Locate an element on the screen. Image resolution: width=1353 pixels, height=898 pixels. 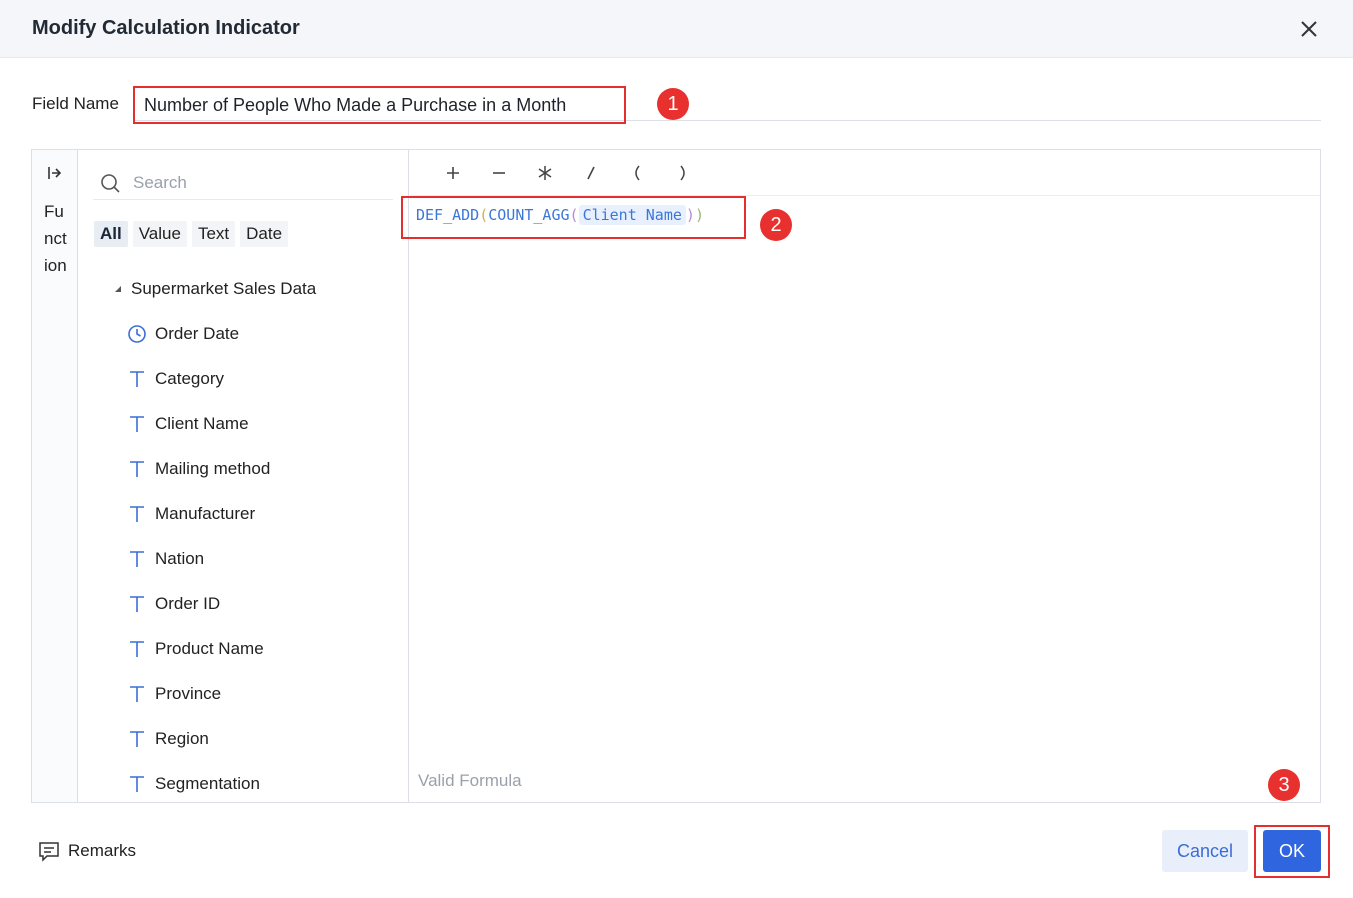
search-input is located at coordinates (258, 183).